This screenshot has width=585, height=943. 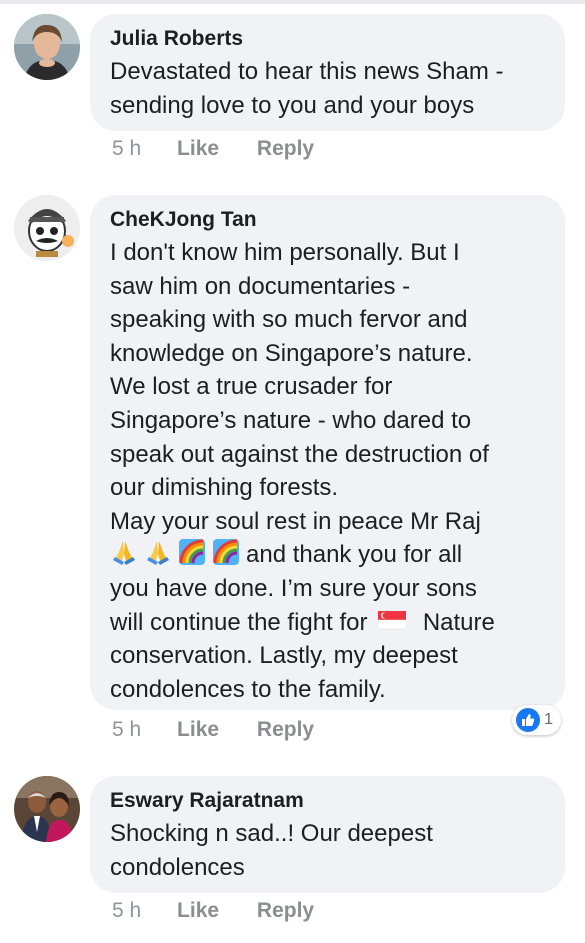 I want to click on reaction-count-badge: 1, so click(x=536, y=720).